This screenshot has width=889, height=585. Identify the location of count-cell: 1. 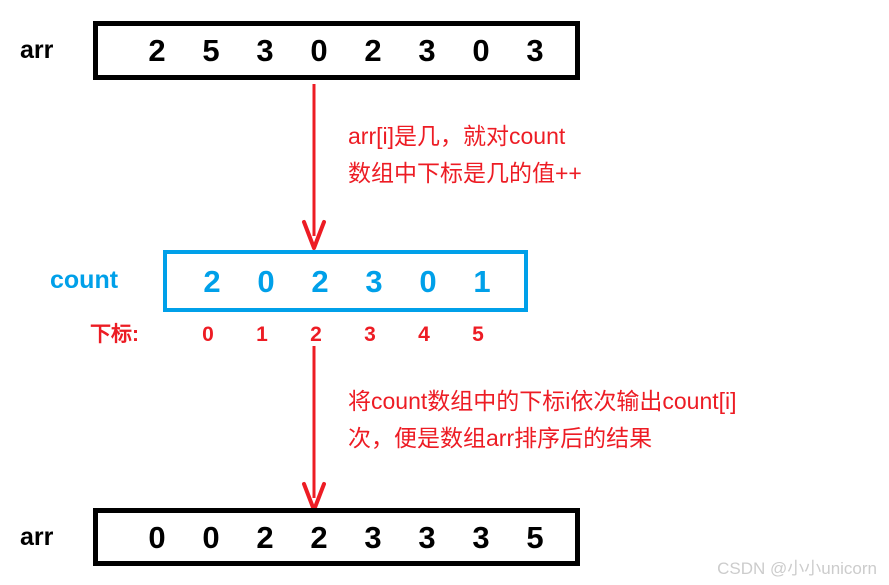
(482, 281).